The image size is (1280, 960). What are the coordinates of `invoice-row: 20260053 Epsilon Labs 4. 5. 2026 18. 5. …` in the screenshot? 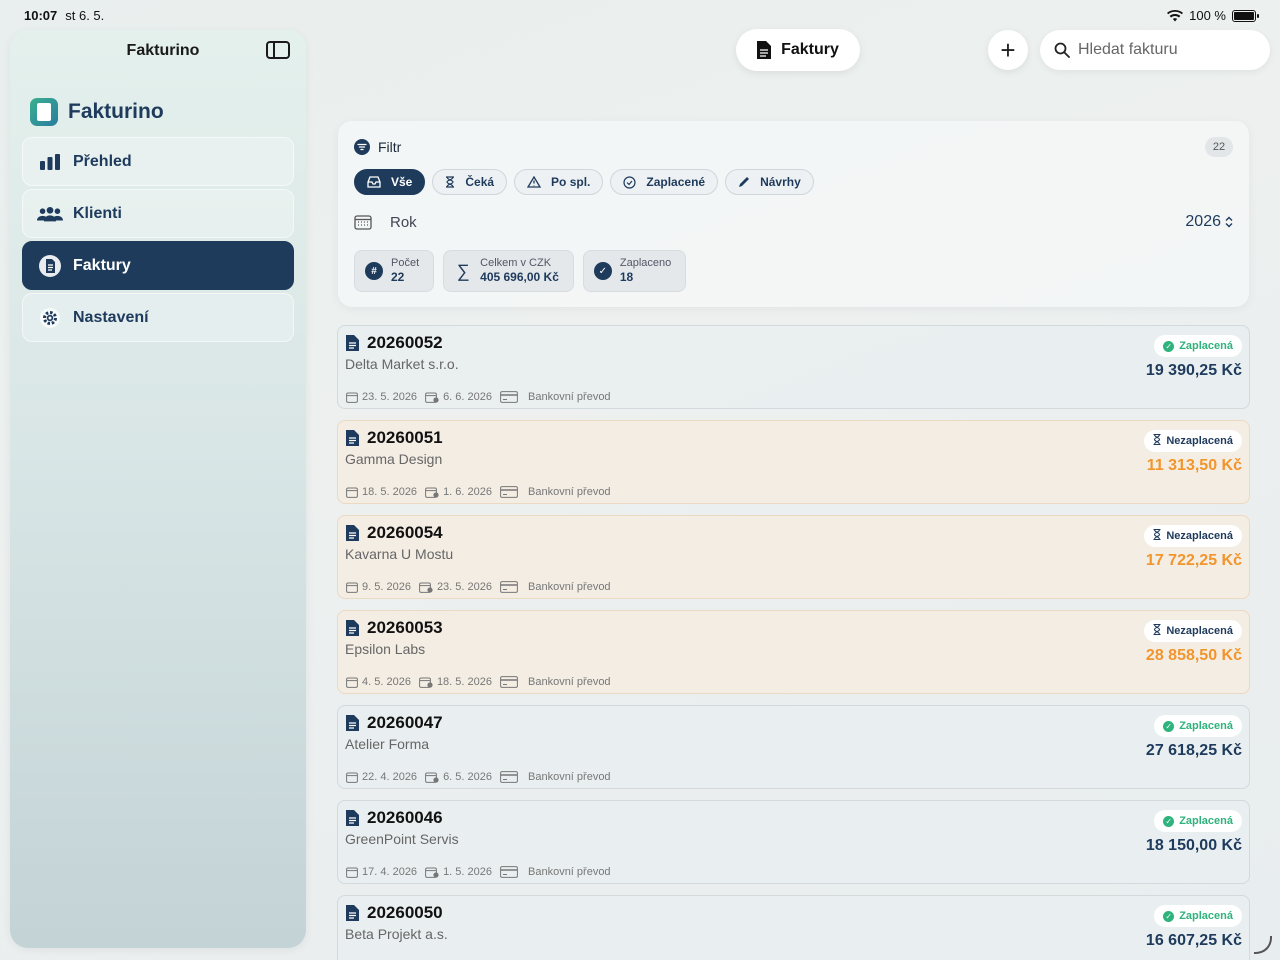 It's located at (793, 652).